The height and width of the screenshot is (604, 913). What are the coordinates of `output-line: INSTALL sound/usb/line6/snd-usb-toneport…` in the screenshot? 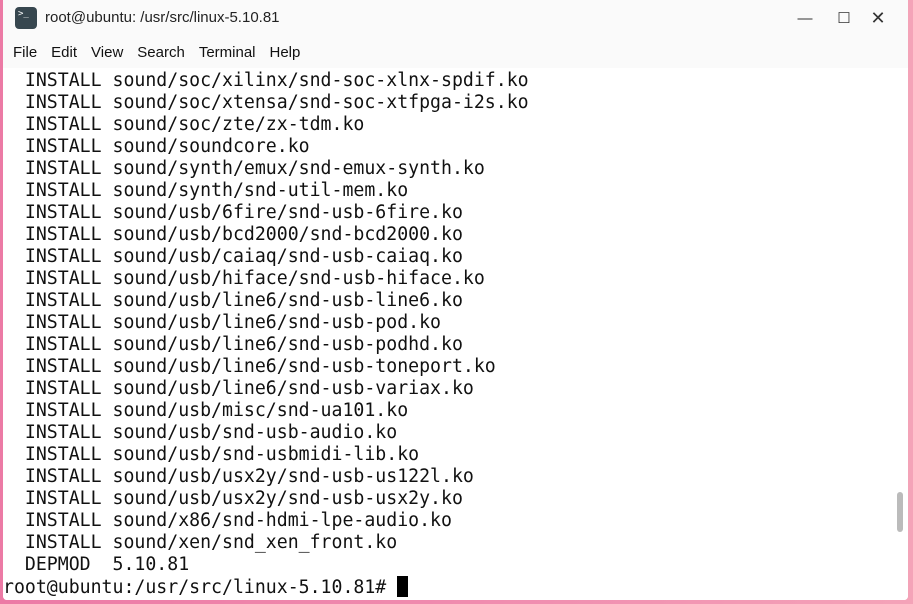 It's located at (249, 366).